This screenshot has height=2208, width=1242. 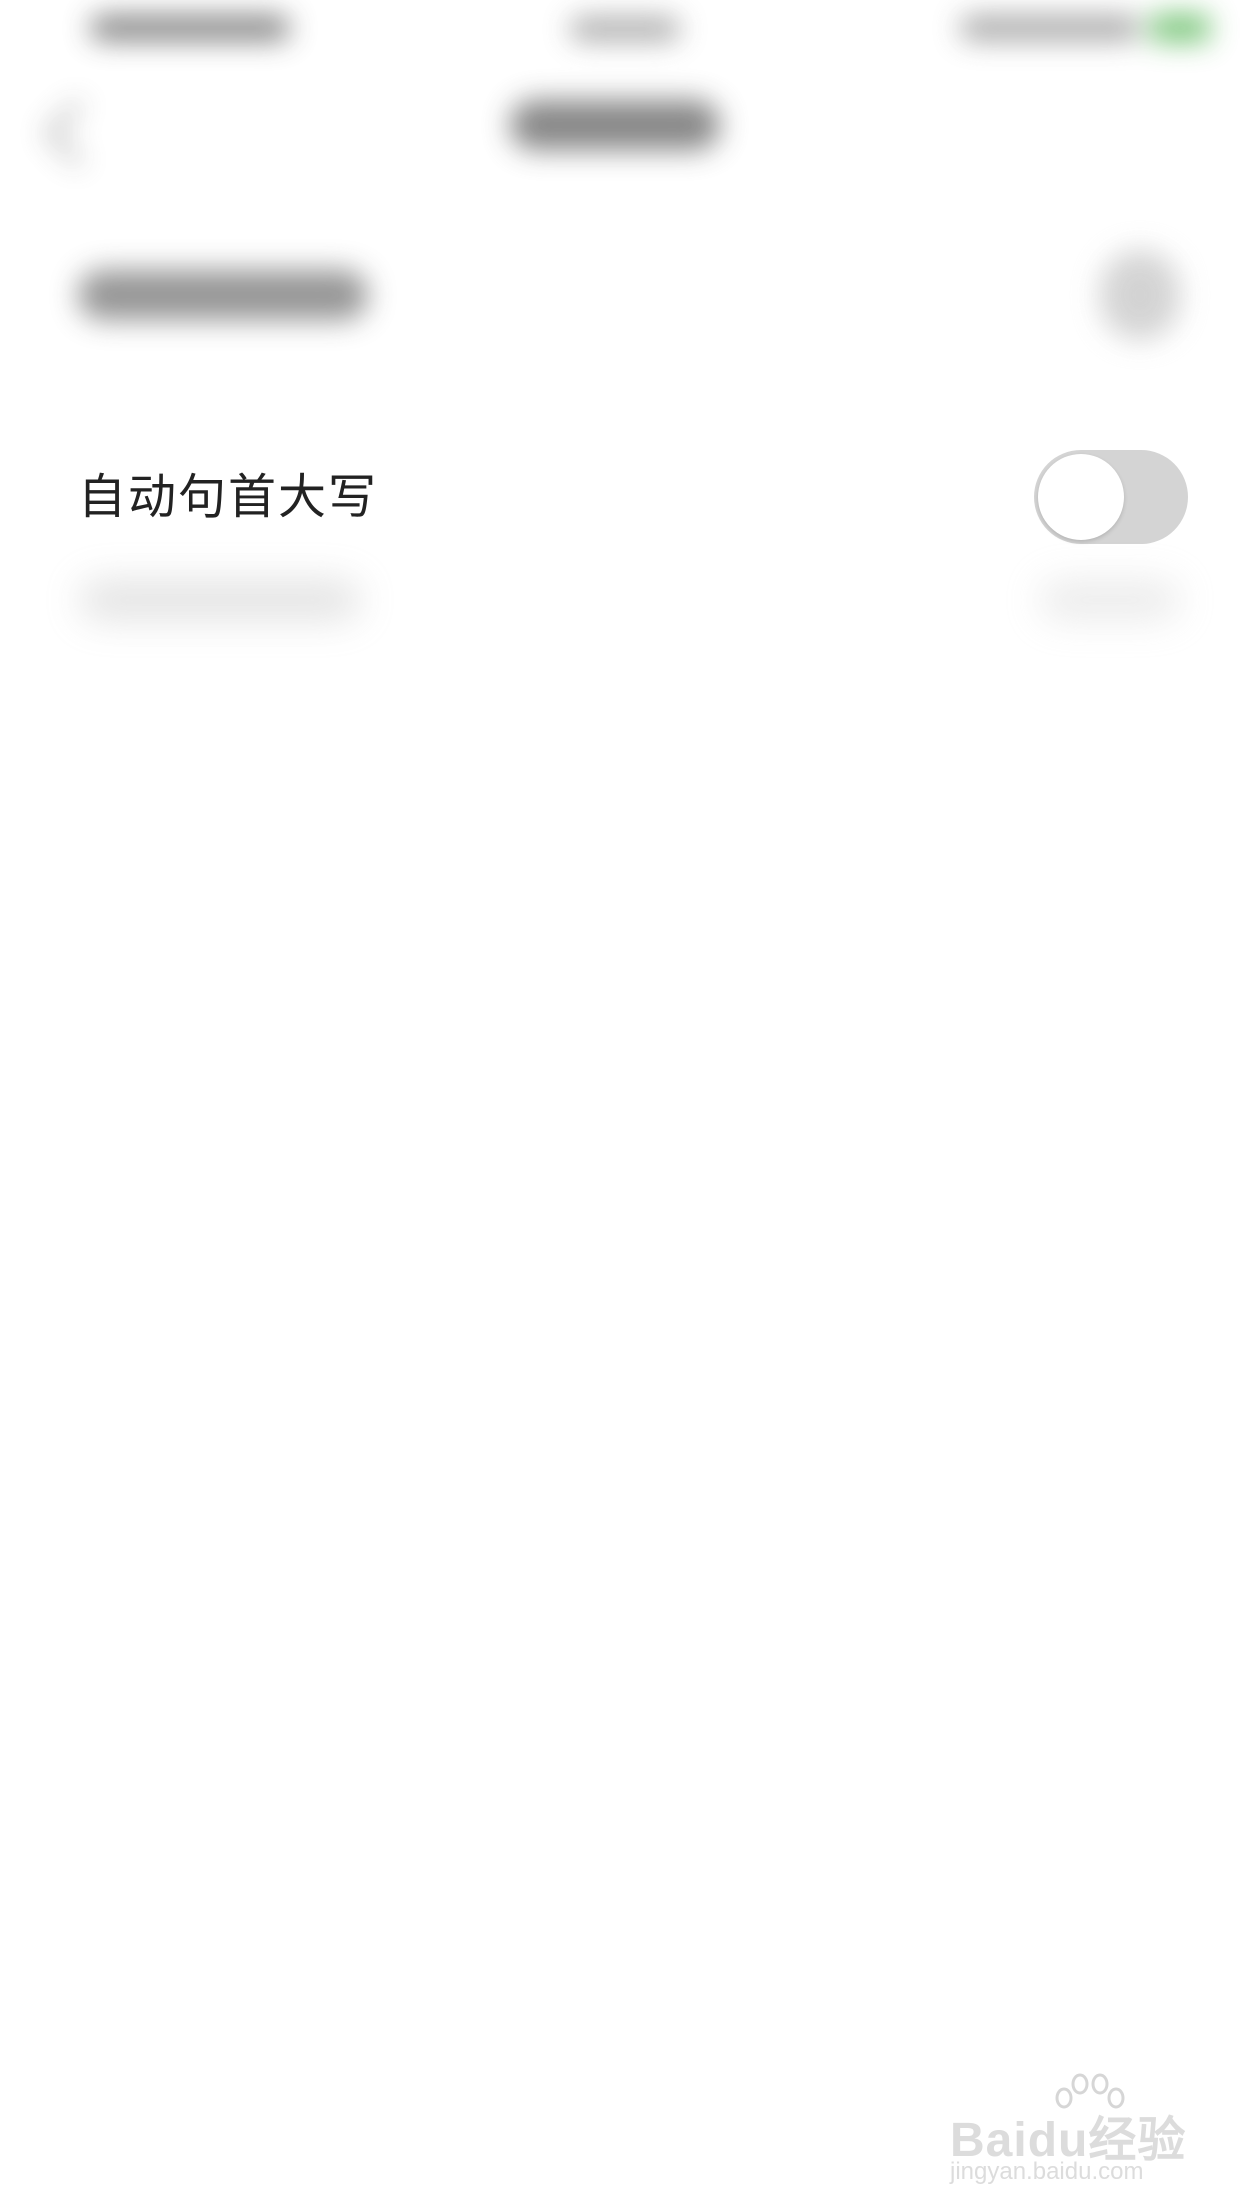 I want to click on toggle-knob, so click(x=1081, y=497).